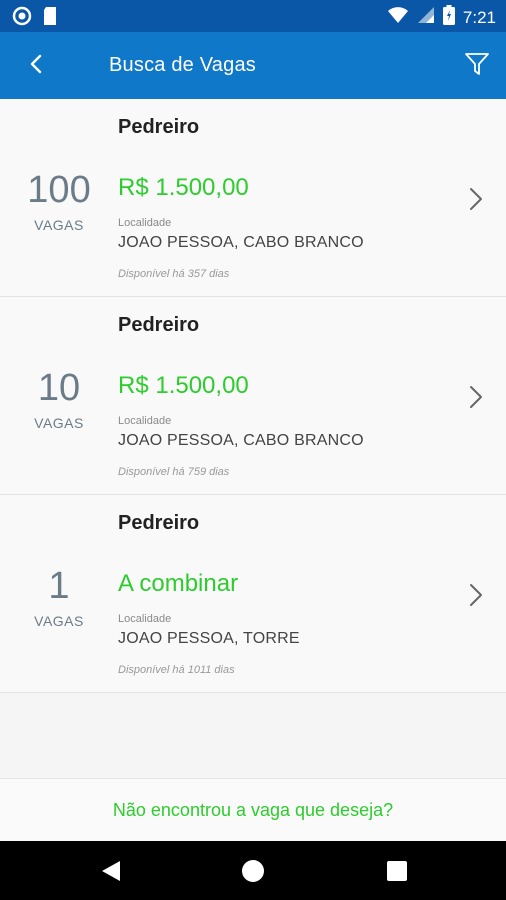 The image size is (506, 900). I want to click on page-title: Busca de Vagas, so click(182, 65).